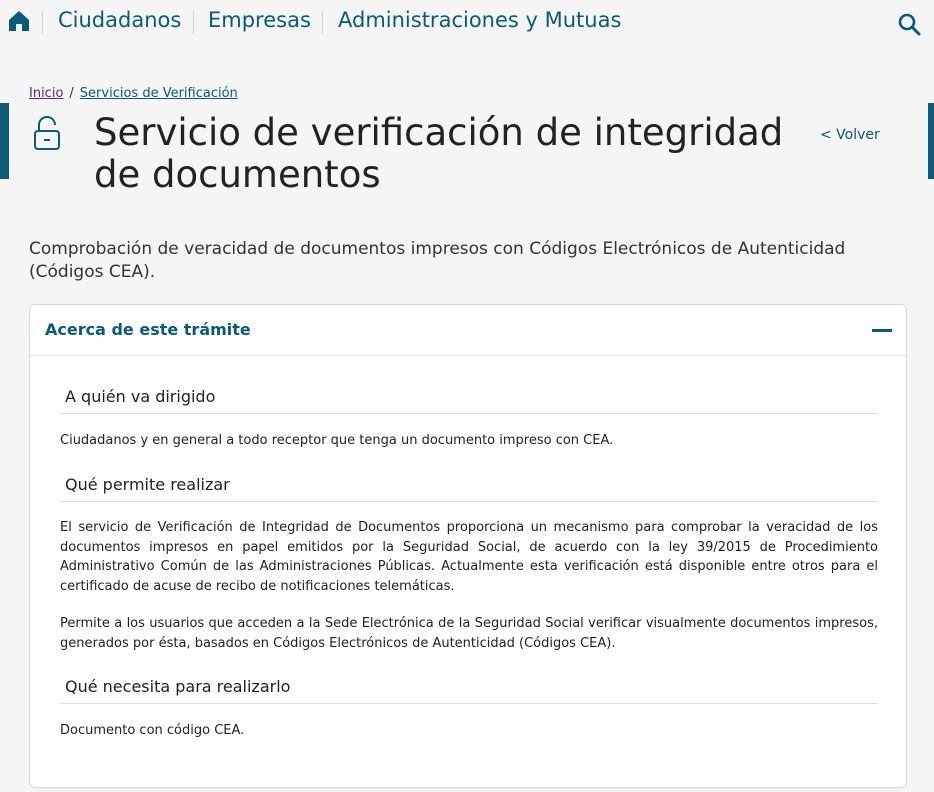 Image resolution: width=934 pixels, height=792 pixels. What do you see at coordinates (479, 20) in the screenshot?
I see `nav-link-administraciones: Administraciones y Mutuas` at bounding box center [479, 20].